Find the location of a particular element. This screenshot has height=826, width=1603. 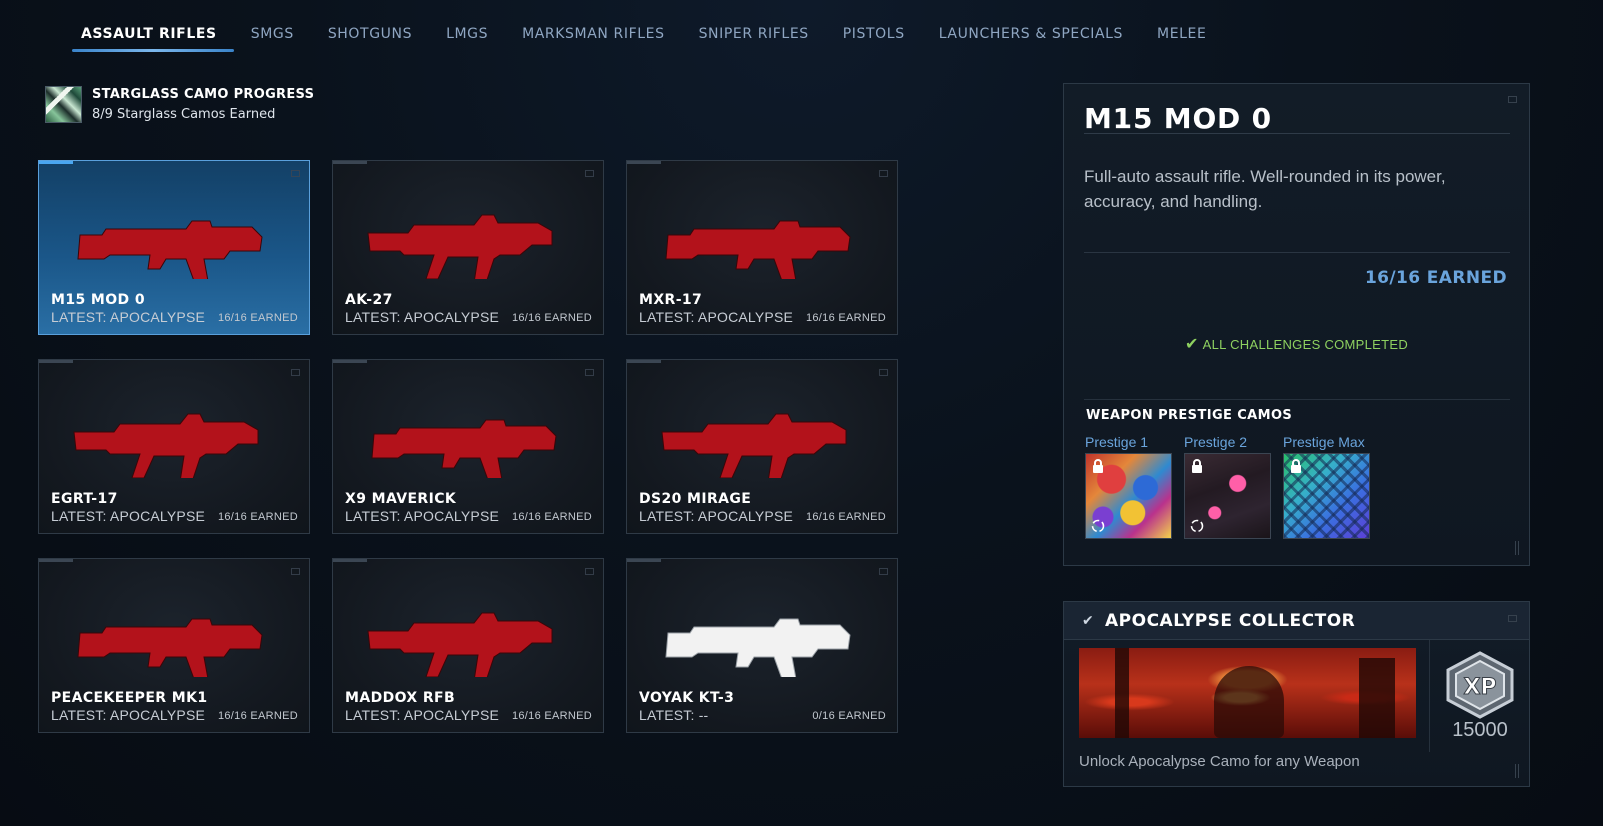

tab-lmgs: LMGS is located at coordinates (467, 37).